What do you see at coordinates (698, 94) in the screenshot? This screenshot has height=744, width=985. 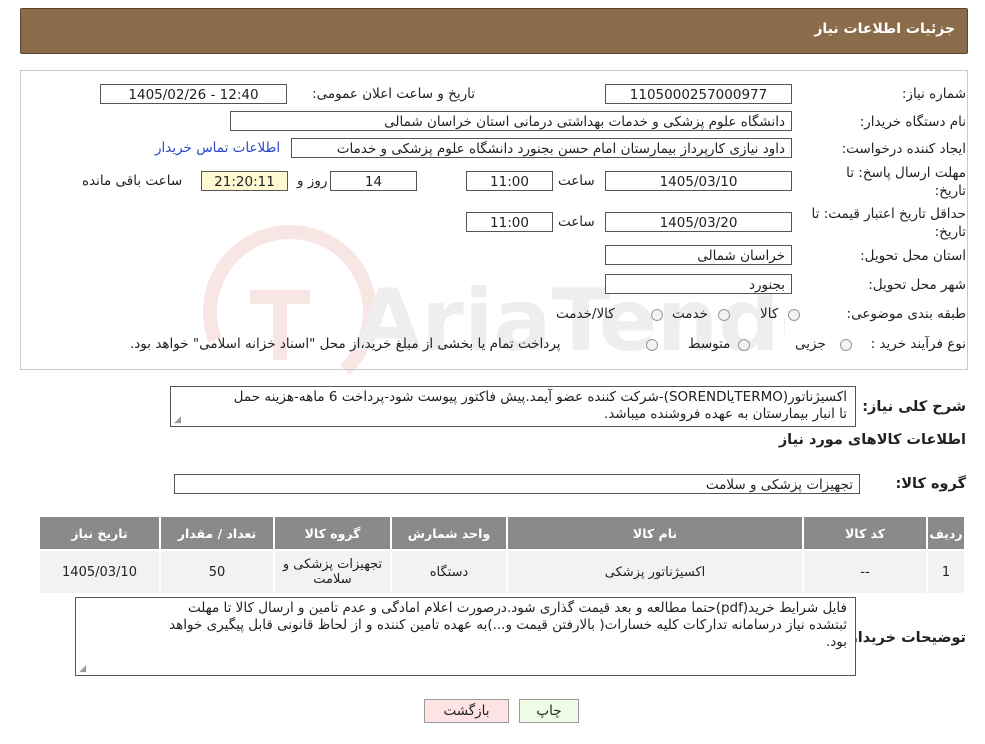 I see `need-number-field: 1105000257000977` at bounding box center [698, 94].